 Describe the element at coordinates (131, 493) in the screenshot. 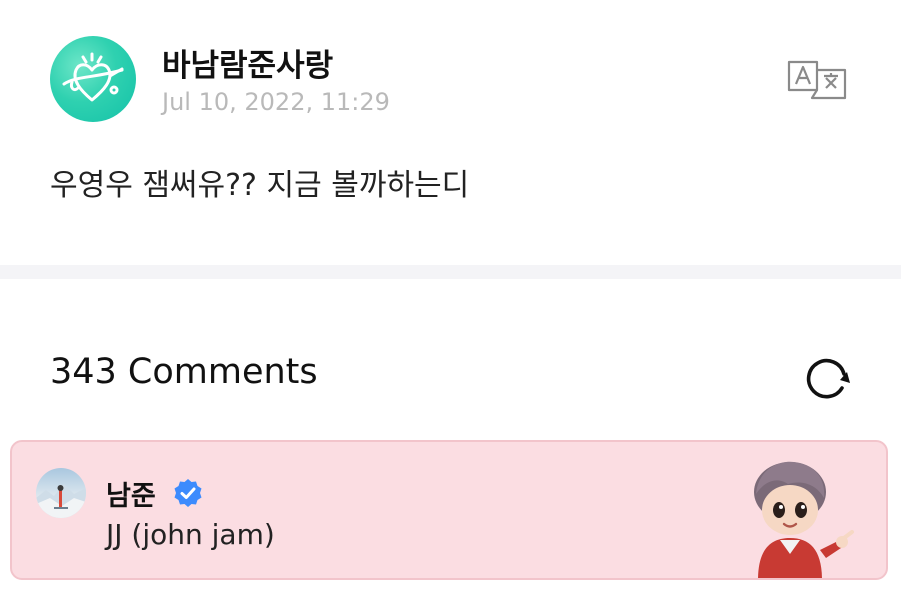

I see `commenter-name: 남준` at that location.